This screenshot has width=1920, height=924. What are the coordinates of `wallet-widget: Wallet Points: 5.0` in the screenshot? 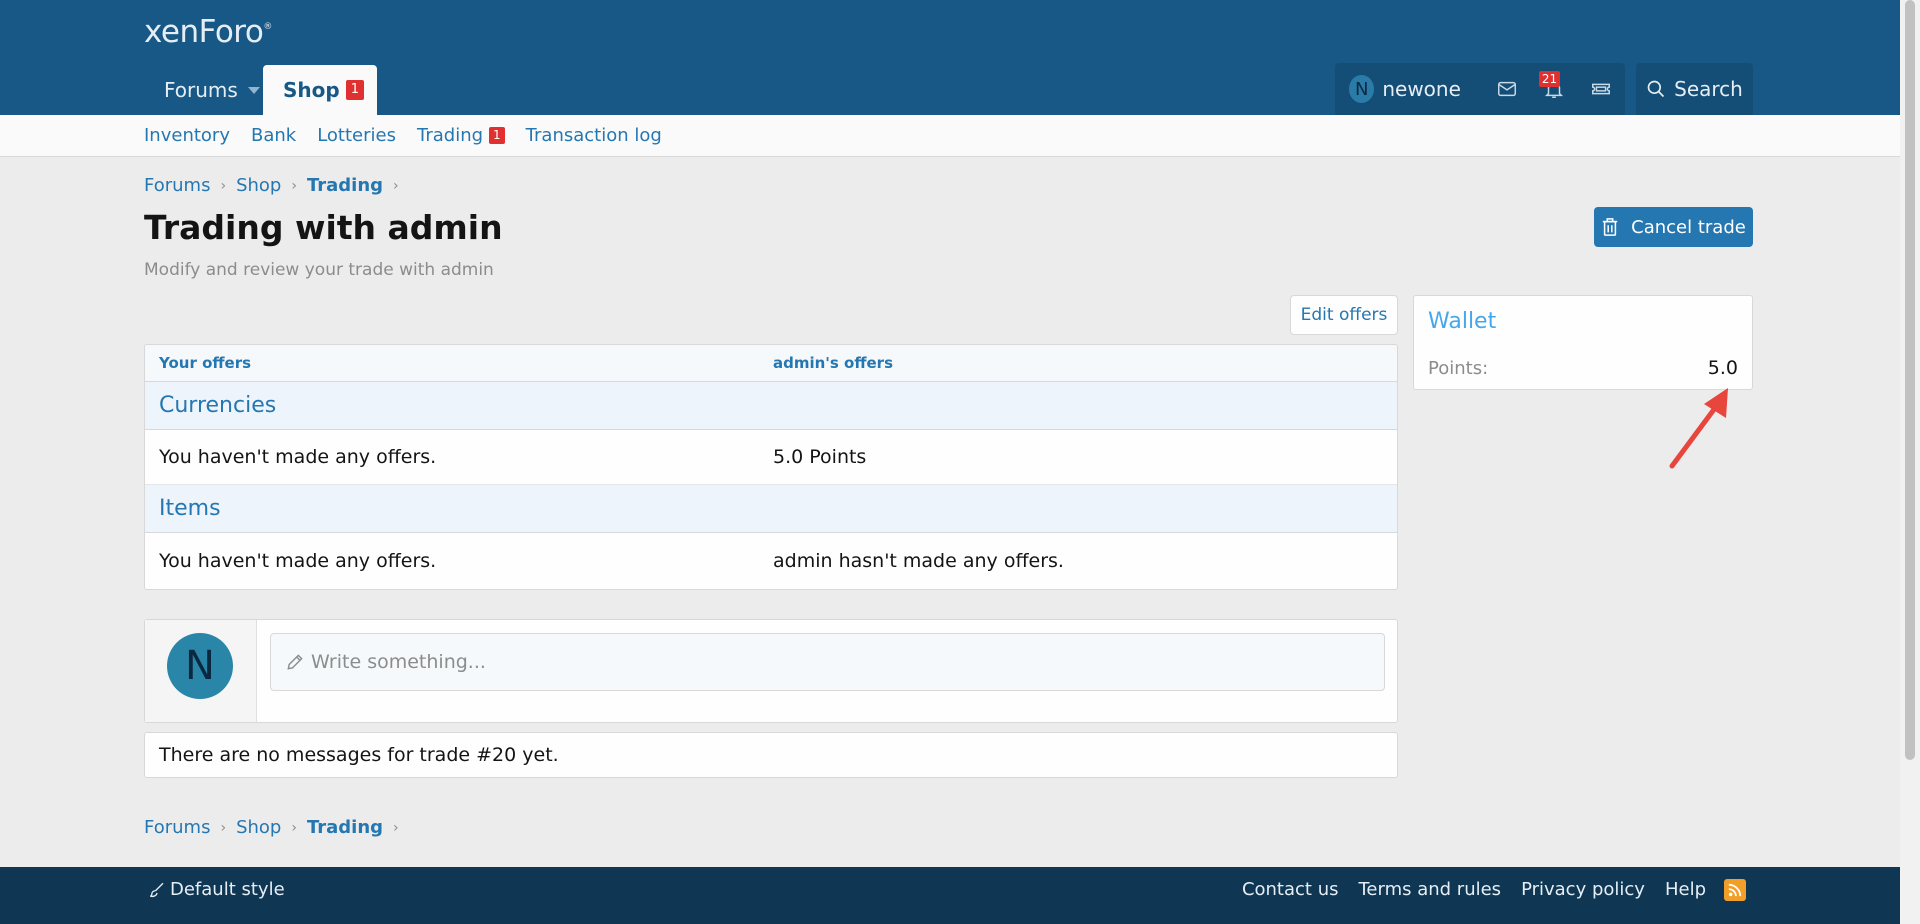 It's located at (1583, 342).